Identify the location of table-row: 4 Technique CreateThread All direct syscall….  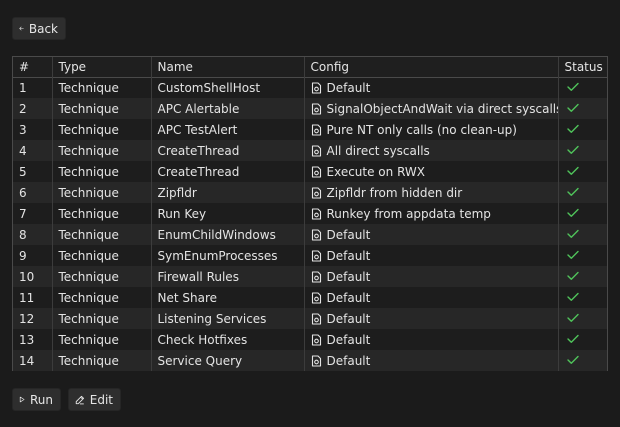
(310, 150).